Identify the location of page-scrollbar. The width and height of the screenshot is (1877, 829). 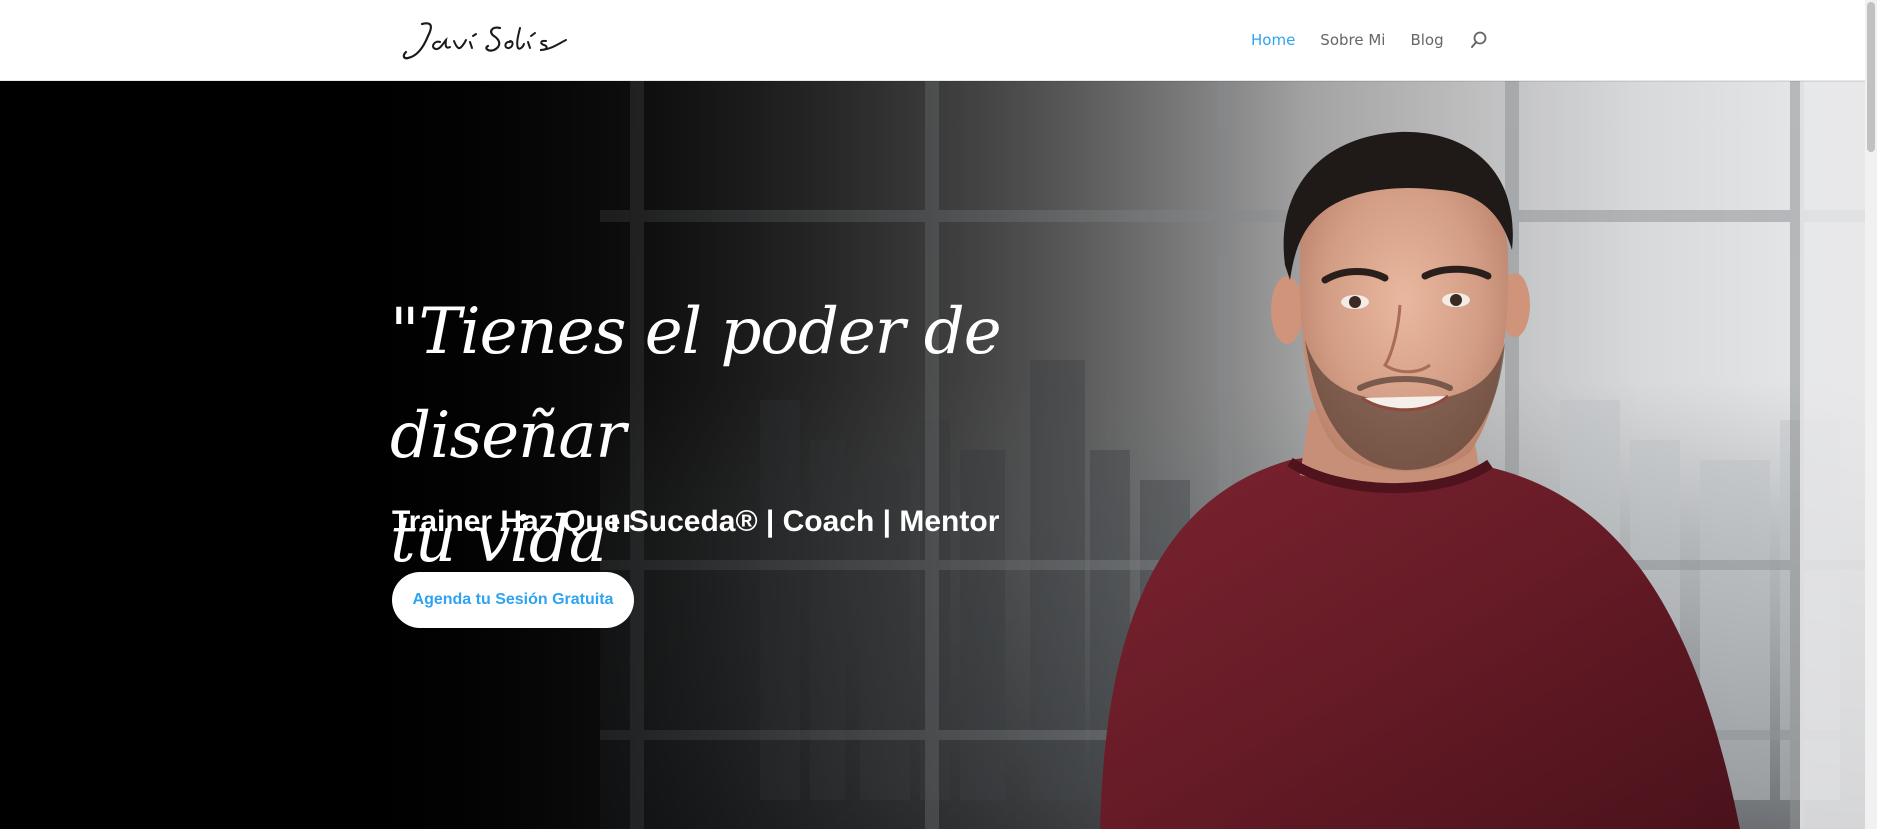
(1871, 414).